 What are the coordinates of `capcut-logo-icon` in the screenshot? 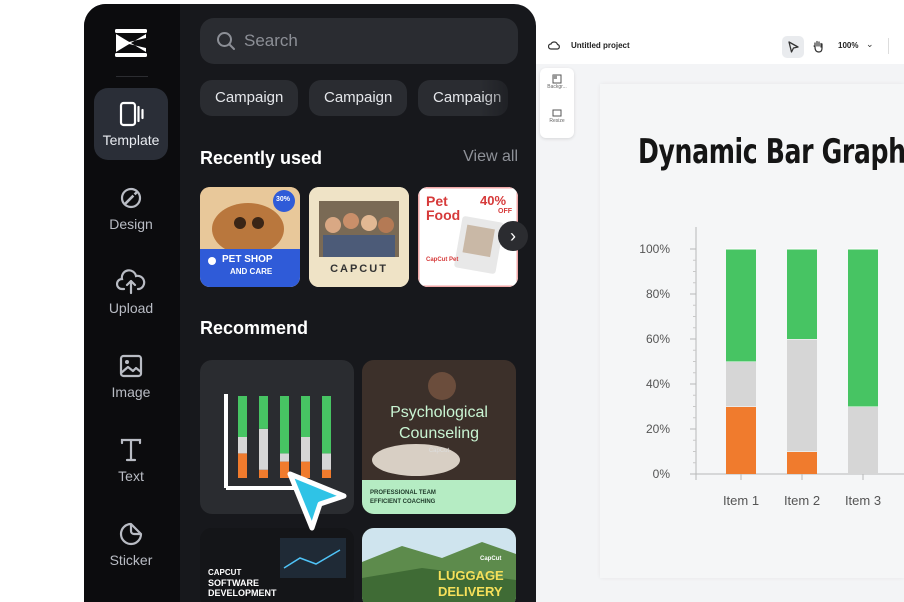 It's located at (131, 43).